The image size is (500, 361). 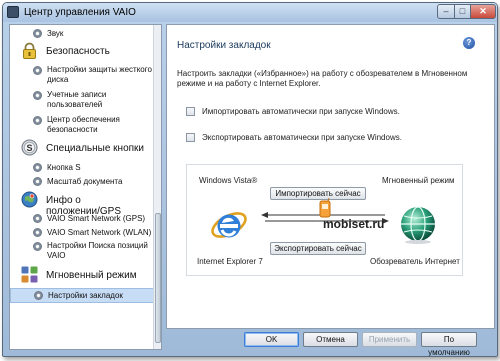 What do you see at coordinates (29, 199) in the screenshot?
I see `location-globe-icon` at bounding box center [29, 199].